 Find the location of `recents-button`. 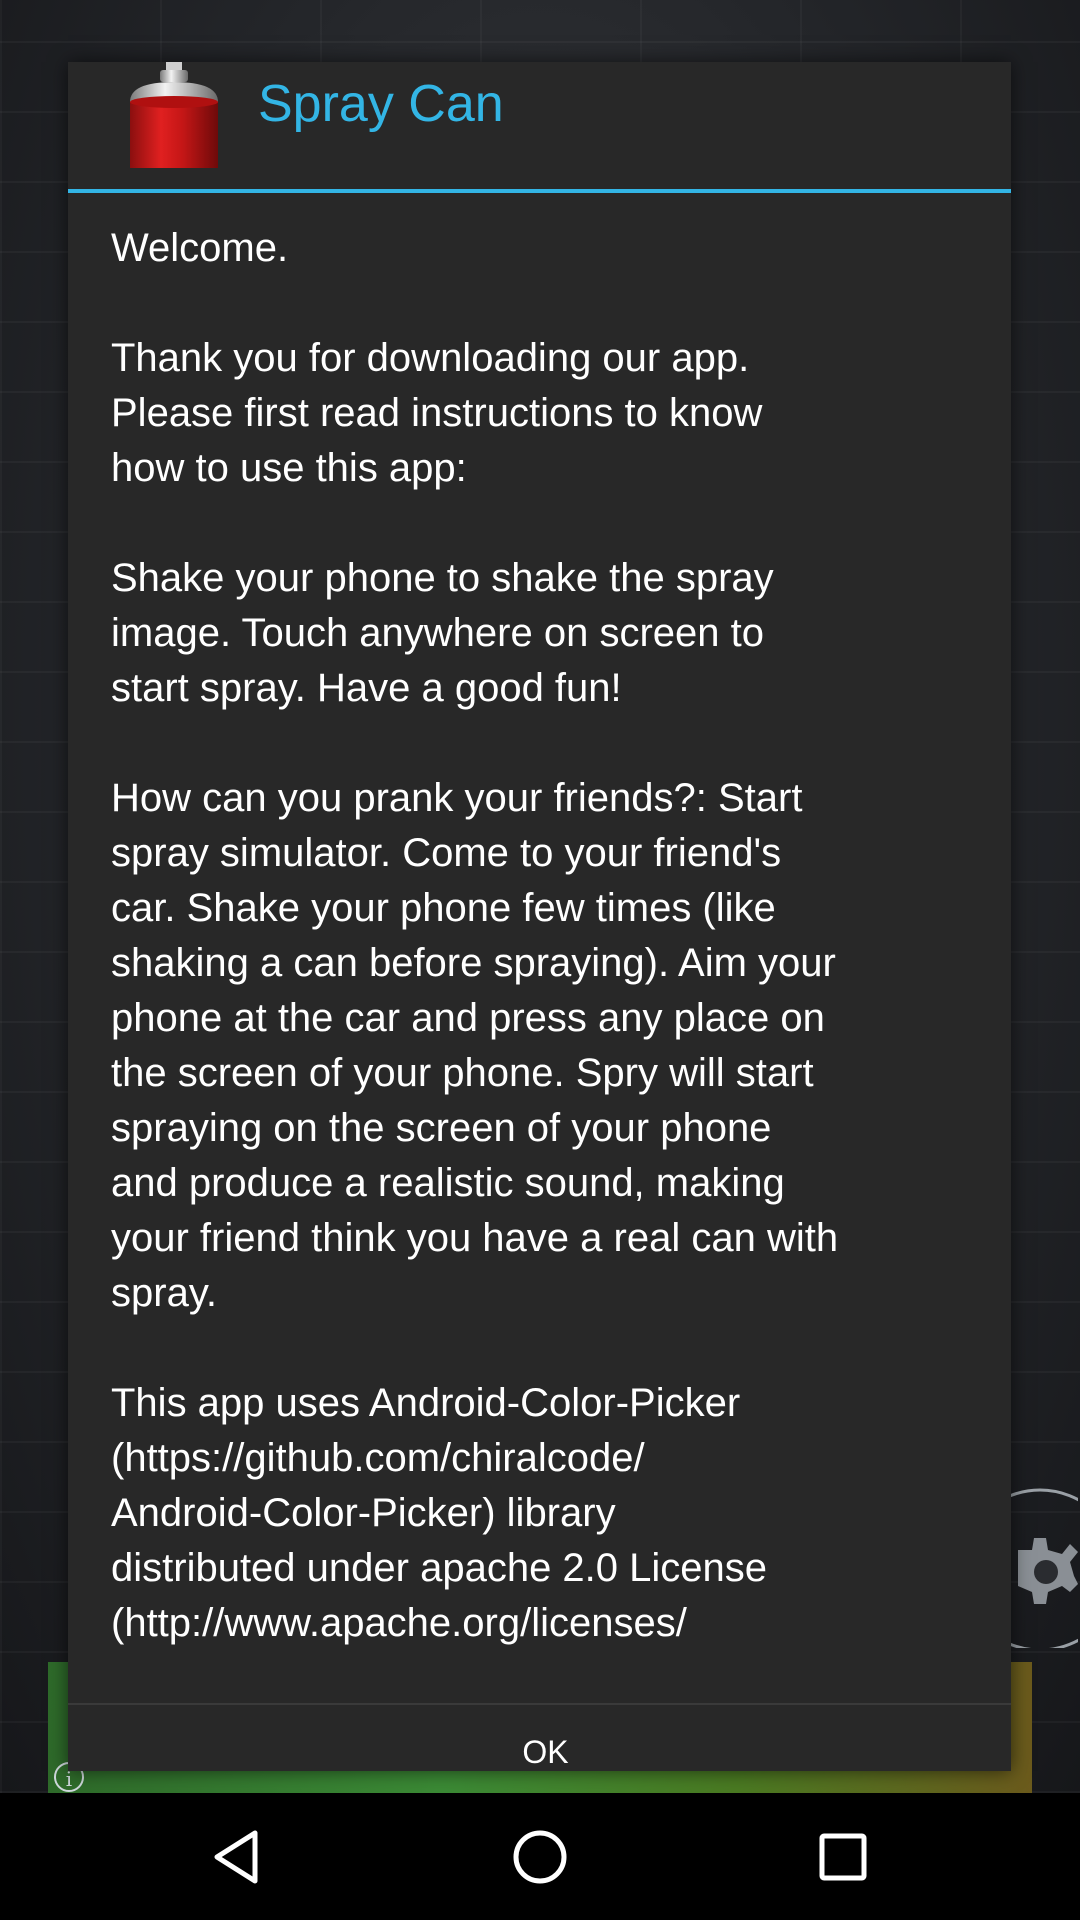

recents-button is located at coordinates (843, 1856).